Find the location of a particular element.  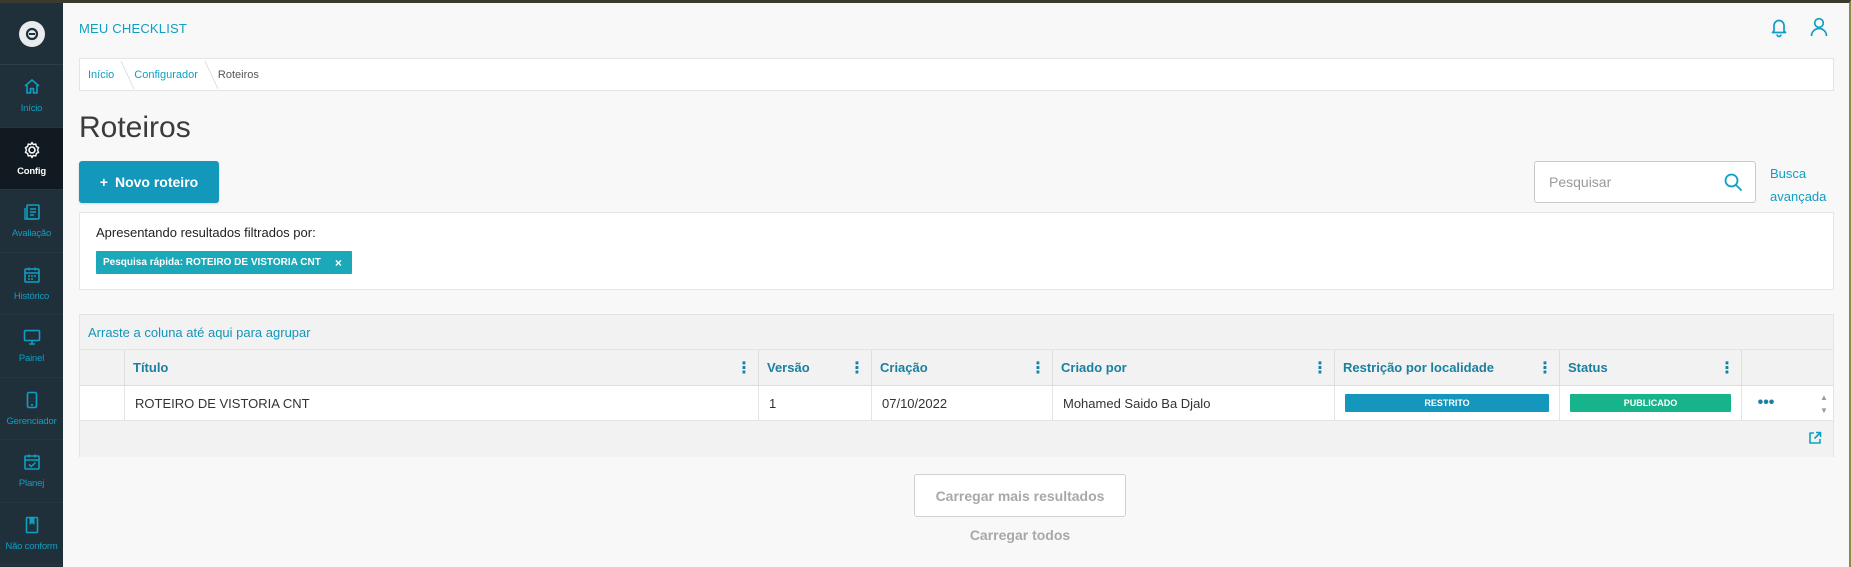

calendar-check-icon is located at coordinates (31, 462).